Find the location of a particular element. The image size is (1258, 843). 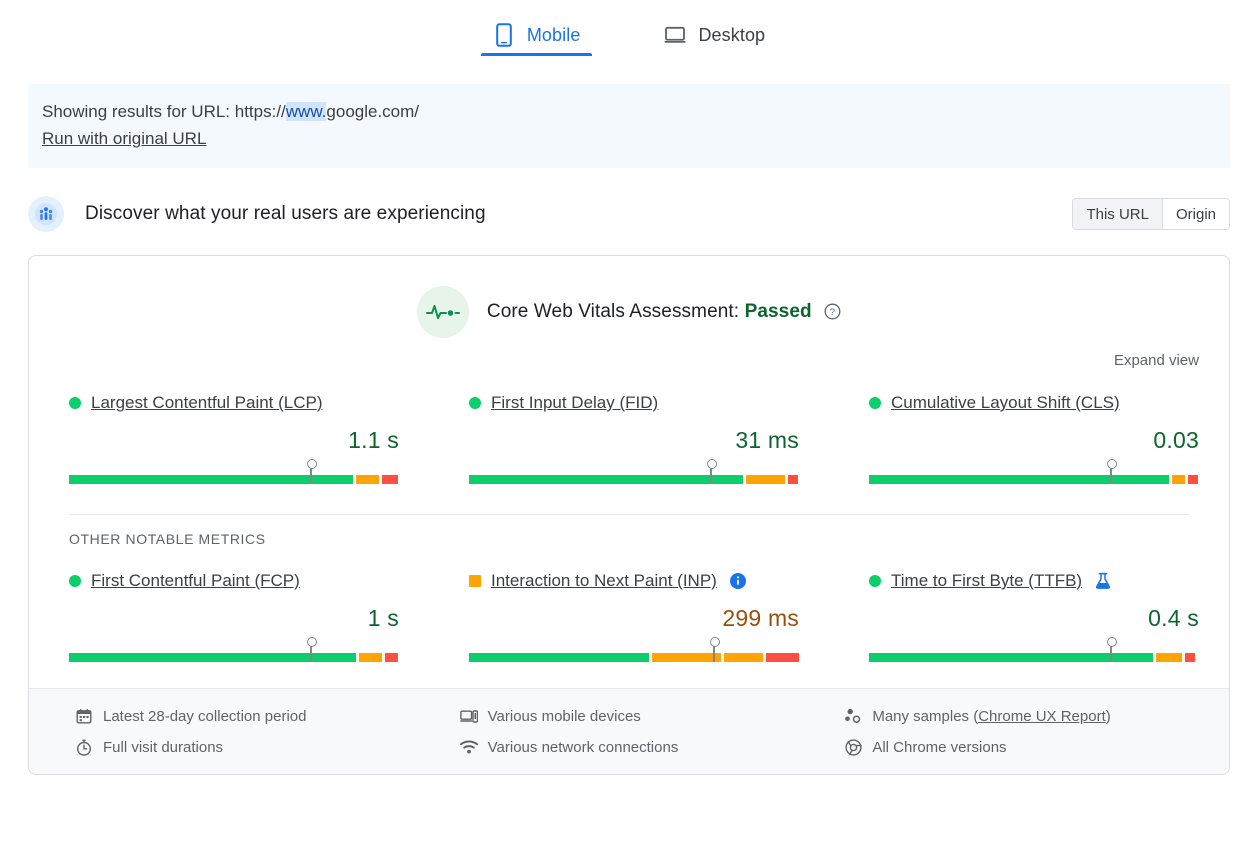

metric-name-link: Cumulative Layout Shift (CLS) is located at coordinates (1005, 403).